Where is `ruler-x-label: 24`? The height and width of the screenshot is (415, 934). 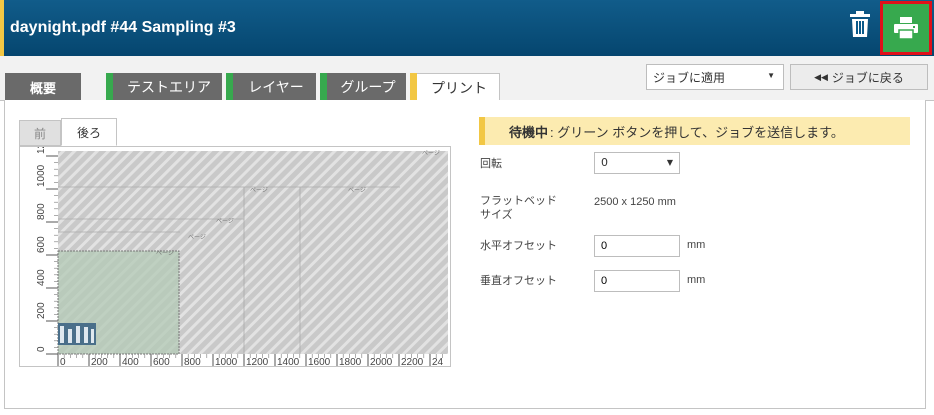
ruler-x-label: 24 is located at coordinates (438, 361).